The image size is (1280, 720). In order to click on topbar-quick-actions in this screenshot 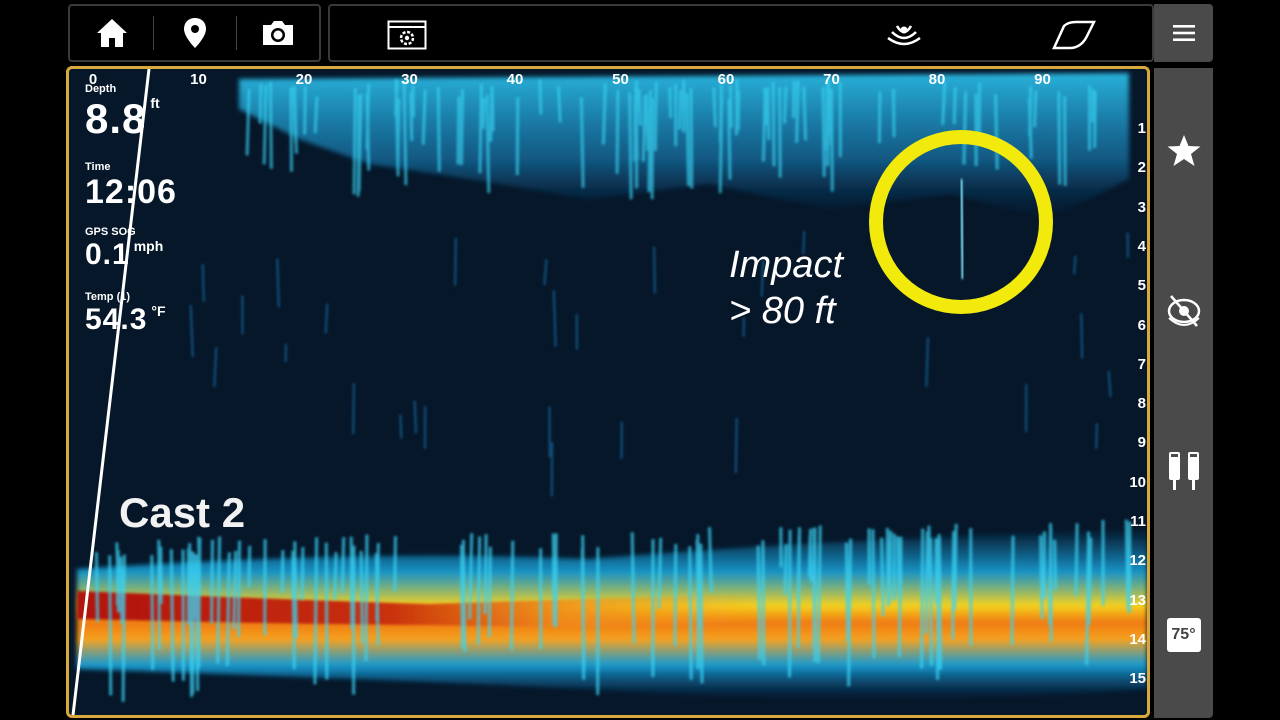, I will do `click(194, 33)`.